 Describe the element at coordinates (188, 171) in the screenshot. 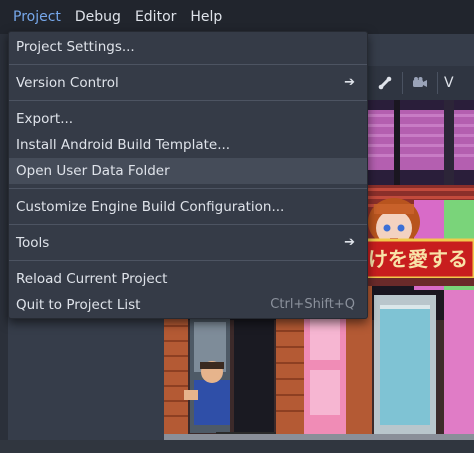

I see `menu-item-open-user-data-folder: Open User Data Folder` at that location.